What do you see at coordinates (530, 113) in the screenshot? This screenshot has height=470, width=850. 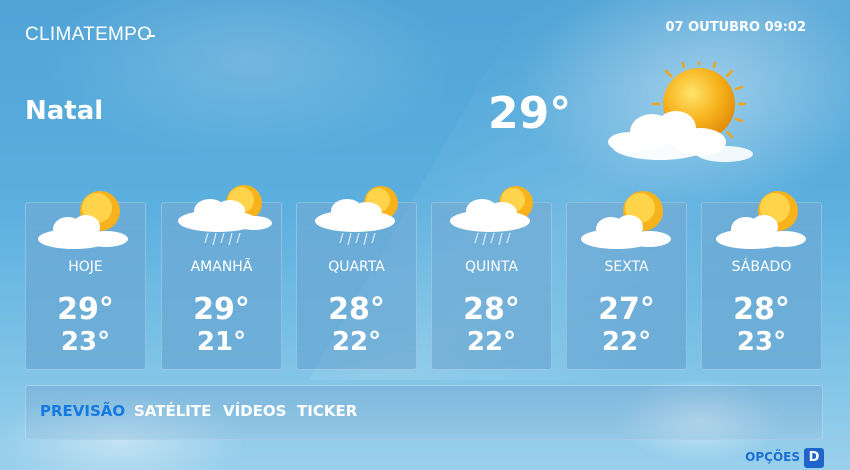 I see `current-temperature: 29°` at bounding box center [530, 113].